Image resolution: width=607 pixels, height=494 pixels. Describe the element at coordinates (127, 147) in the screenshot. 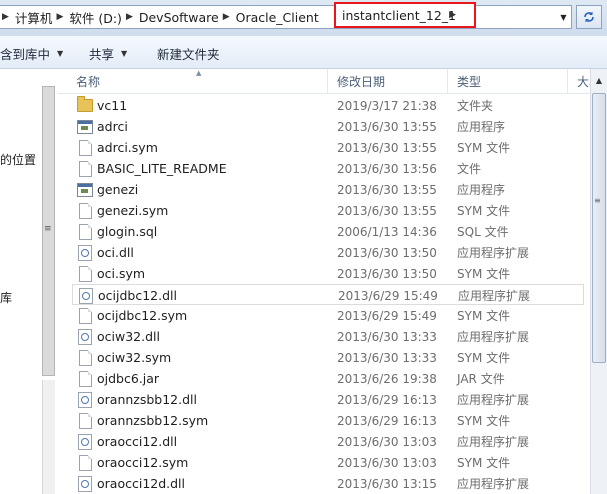

I see `file-name: adrci.sym` at that location.